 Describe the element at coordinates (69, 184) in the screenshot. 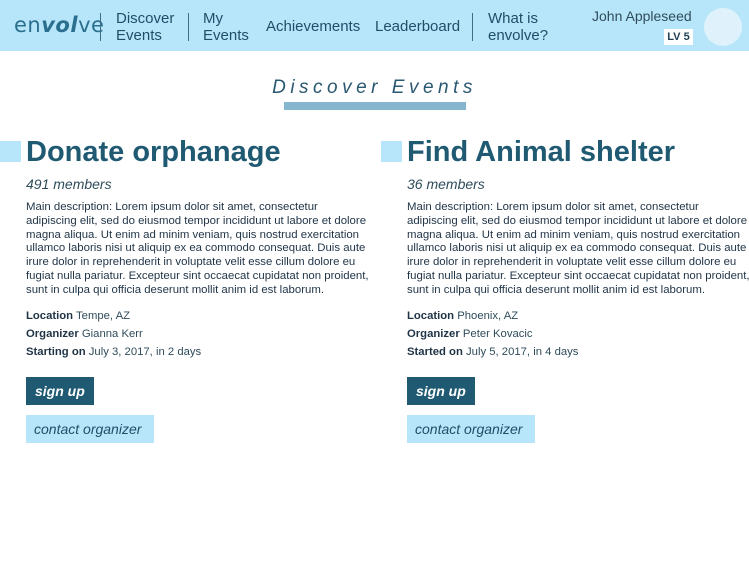

I see `member-count: 491 members` at that location.